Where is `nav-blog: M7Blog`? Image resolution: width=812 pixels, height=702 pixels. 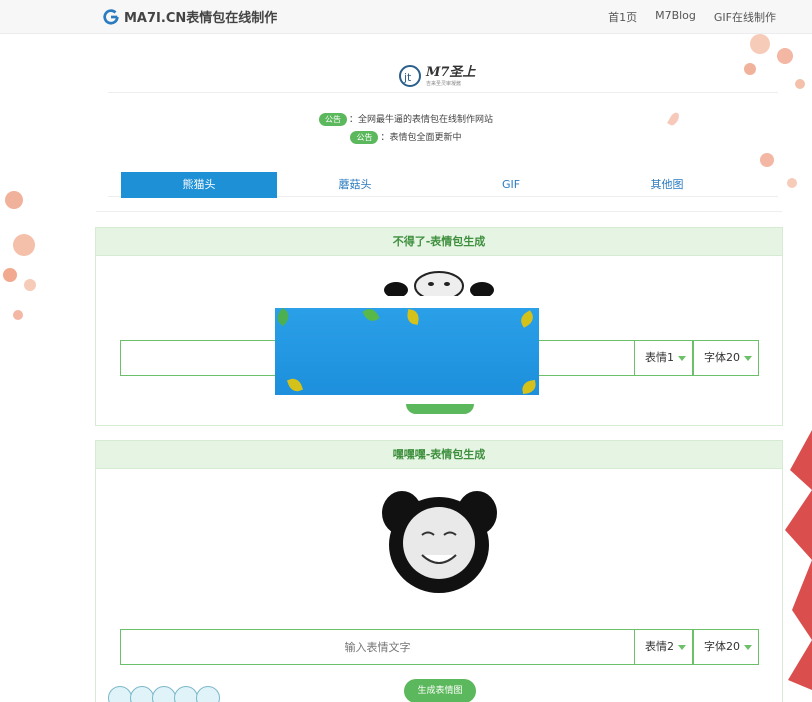
nav-blog: M7Blog is located at coordinates (675, 17).